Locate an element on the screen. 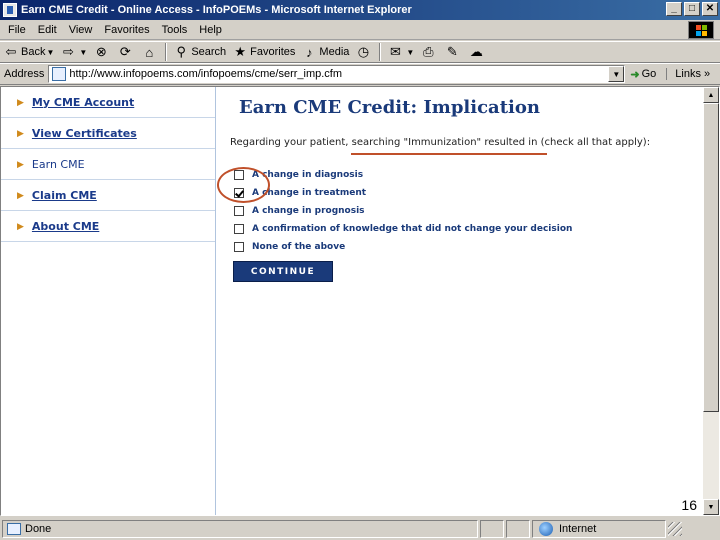 The image size is (720, 540). windows-logo-icon is located at coordinates (701, 30).